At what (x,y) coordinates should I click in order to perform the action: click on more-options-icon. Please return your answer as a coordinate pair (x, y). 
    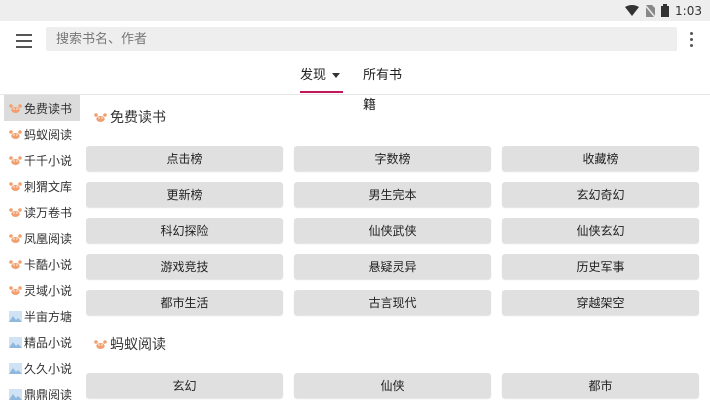
    Looking at the image, I should click on (691, 41).